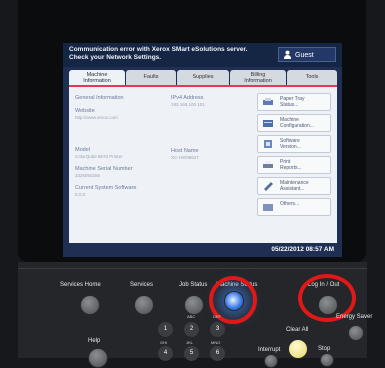 This screenshot has width=385, height=368. Describe the element at coordinates (88, 175) in the screenshot. I see `serial-number-value: 3326050256` at that location.